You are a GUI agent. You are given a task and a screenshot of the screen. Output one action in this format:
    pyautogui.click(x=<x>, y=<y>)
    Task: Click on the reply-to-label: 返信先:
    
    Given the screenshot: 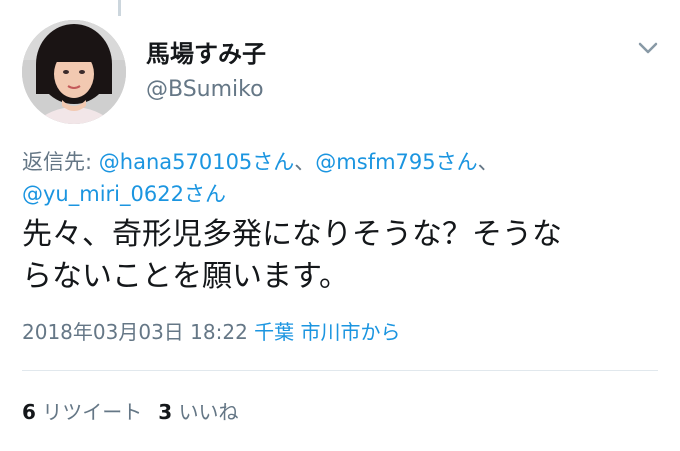 What is the action you would take?
    pyautogui.click(x=57, y=162)
    